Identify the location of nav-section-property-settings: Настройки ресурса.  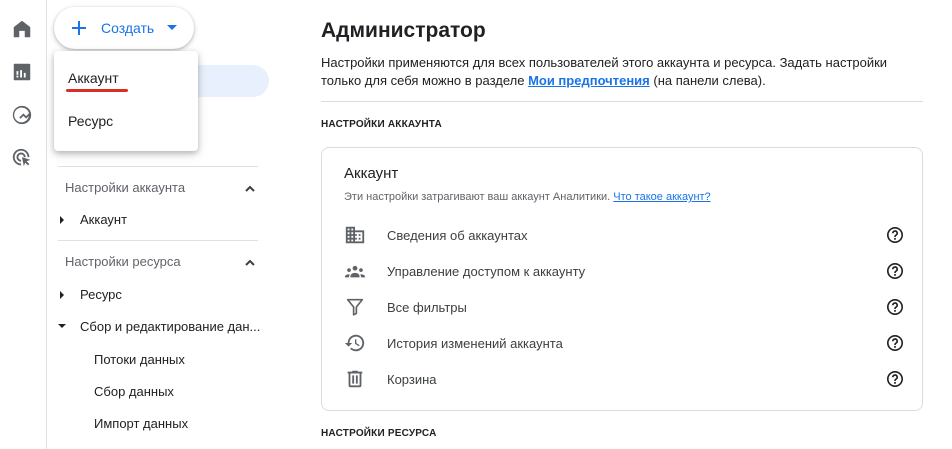
(123, 261).